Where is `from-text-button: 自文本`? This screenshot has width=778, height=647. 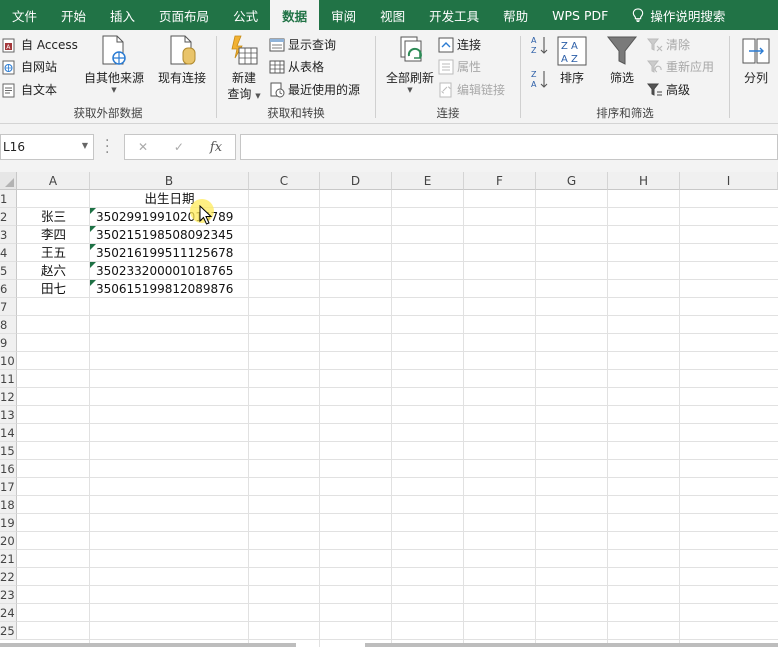
from-text-button: 自文本 is located at coordinates (29, 89).